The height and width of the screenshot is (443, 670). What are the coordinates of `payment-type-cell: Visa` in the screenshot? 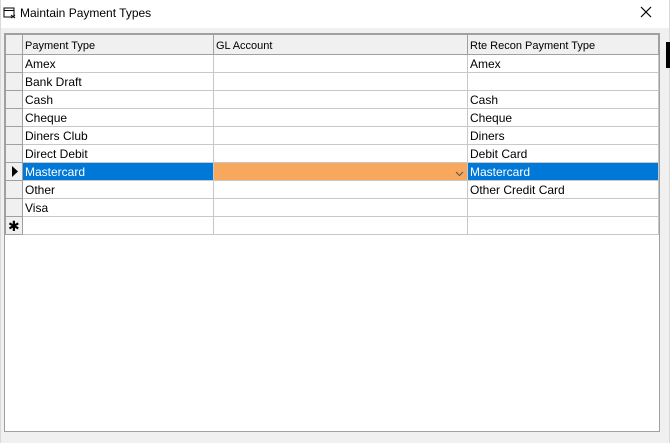 It's located at (118, 207).